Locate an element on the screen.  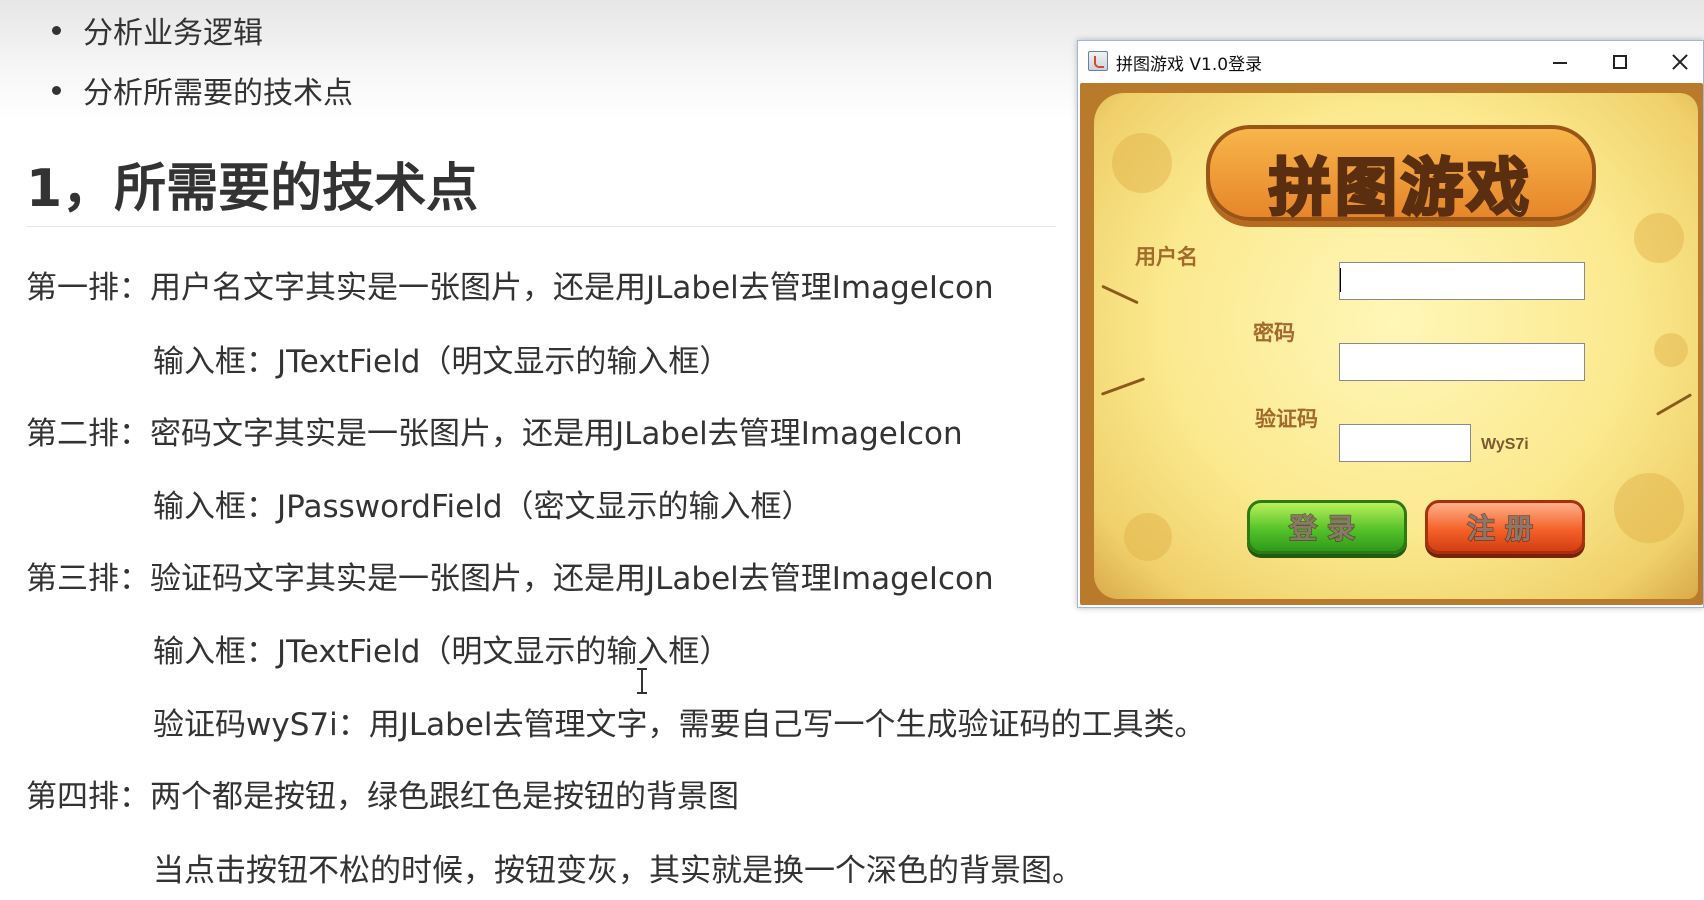
game-logo-text: 拼图游戏 is located at coordinates (1400, 188).